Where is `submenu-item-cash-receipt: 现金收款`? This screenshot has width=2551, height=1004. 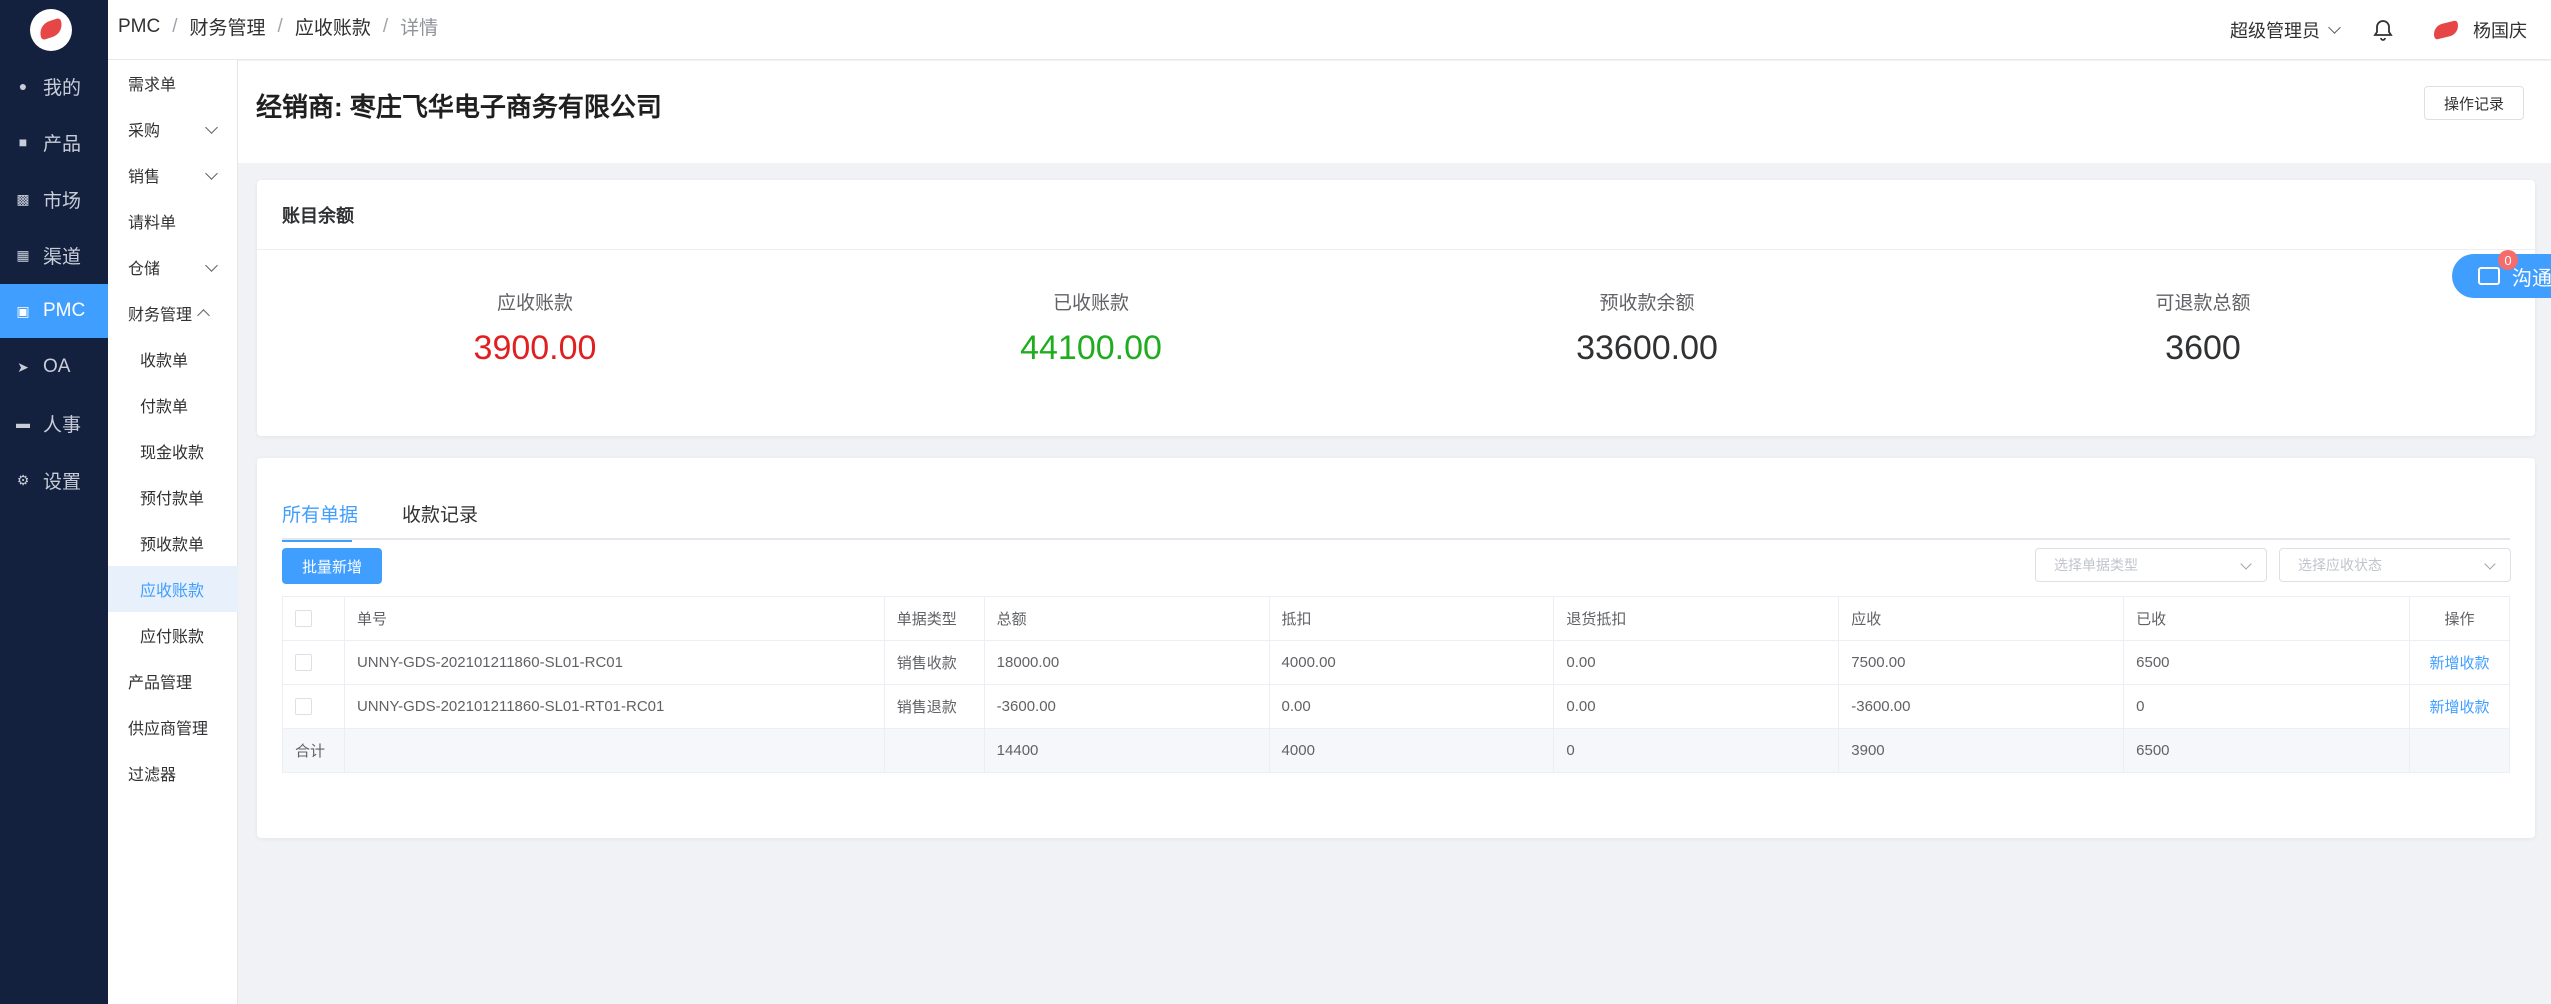
submenu-item-cash-receipt: 现金收款 is located at coordinates (173, 451).